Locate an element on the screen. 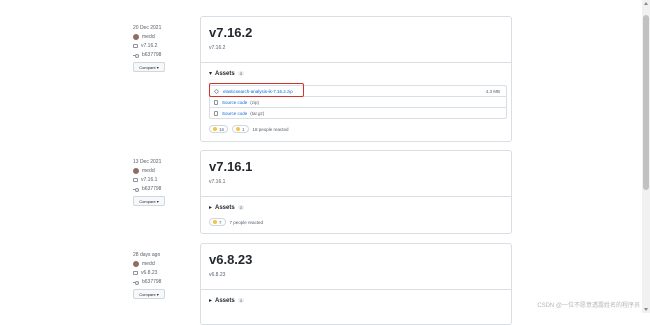 The image size is (650, 325). asset-row: Source code (tar.gz) is located at coordinates (358, 112).